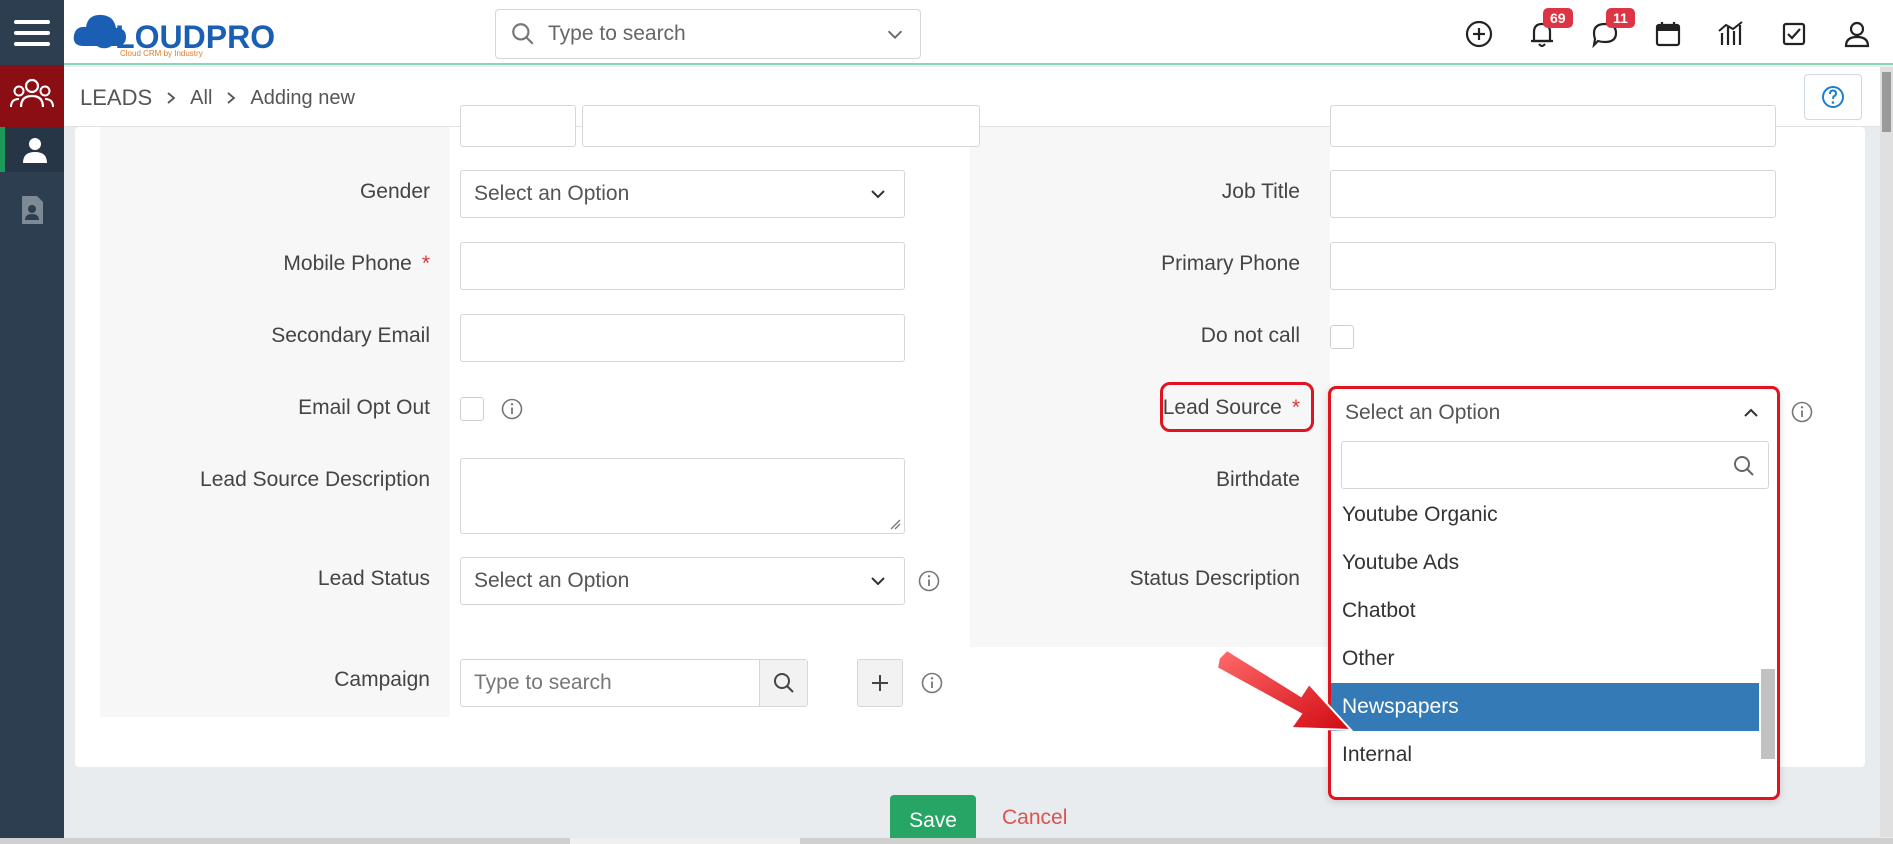 This screenshot has width=1893, height=844. What do you see at coordinates (32, 454) in the screenshot?
I see `left-sidebar` at bounding box center [32, 454].